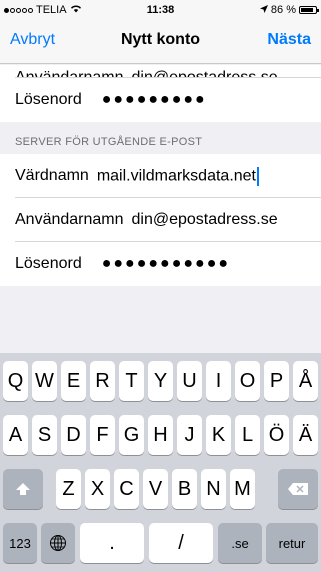 Image resolution: width=321 pixels, height=572 pixels. Describe the element at coordinates (160, 42) in the screenshot. I see `navigation-bar: Avbryt Nytt konto Nästa` at that location.